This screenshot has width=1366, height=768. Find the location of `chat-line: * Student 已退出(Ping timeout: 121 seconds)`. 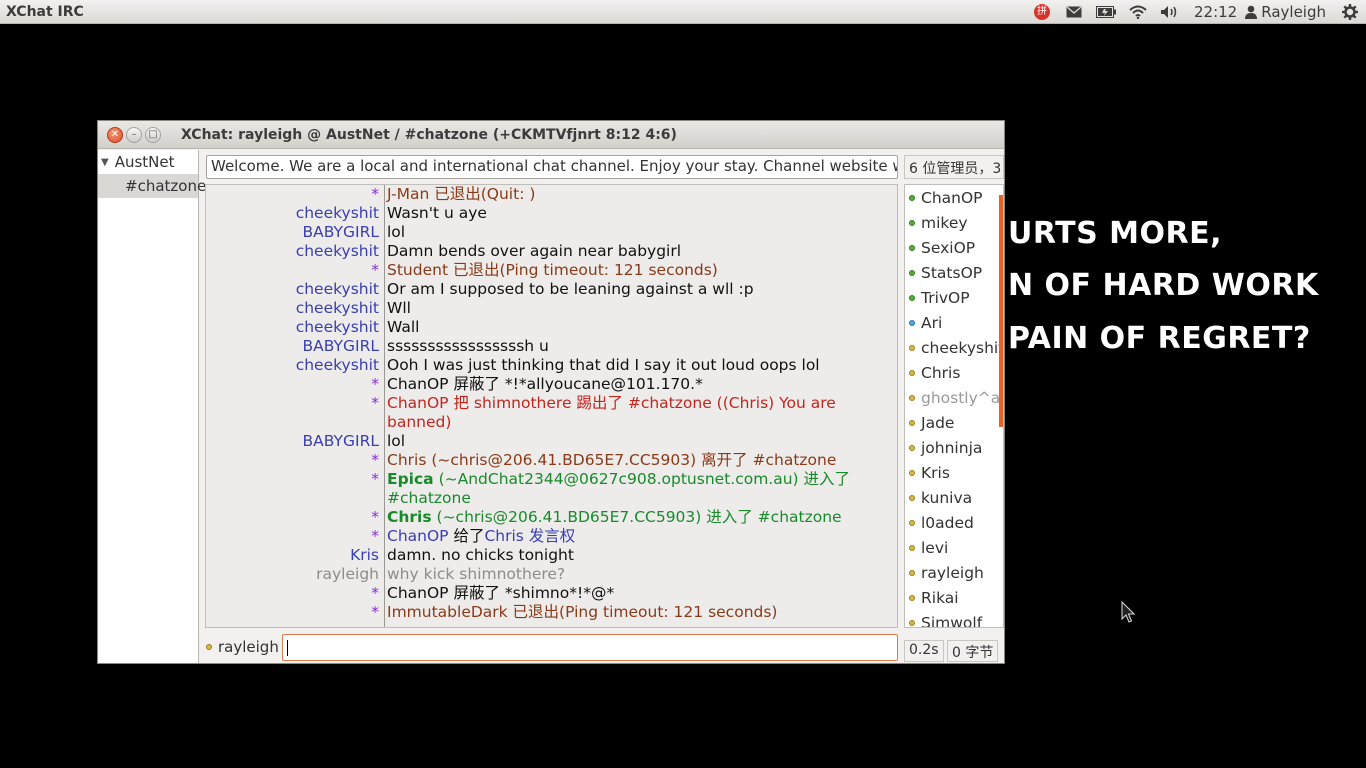

chat-line: * Student 已退出(Ping timeout: 121 seconds) is located at coordinates (551, 270).